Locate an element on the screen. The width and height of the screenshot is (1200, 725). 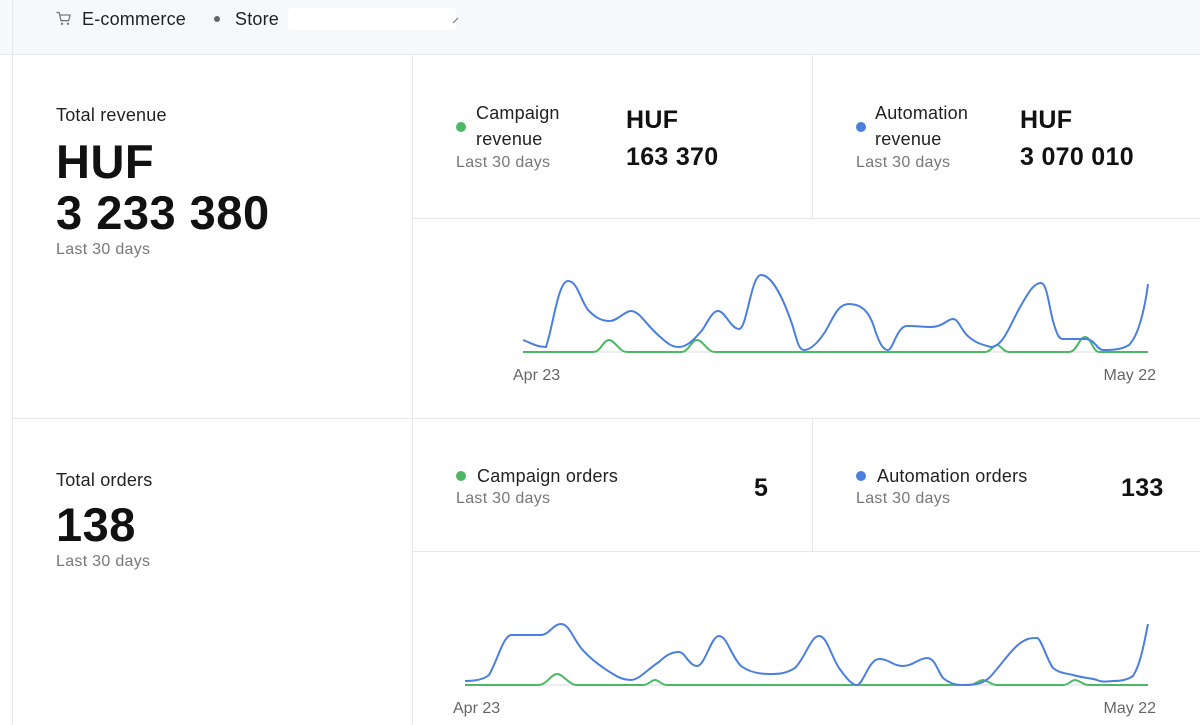
revenue-trend-chart: Apr 23 May 22 is located at coordinates (835, 328).